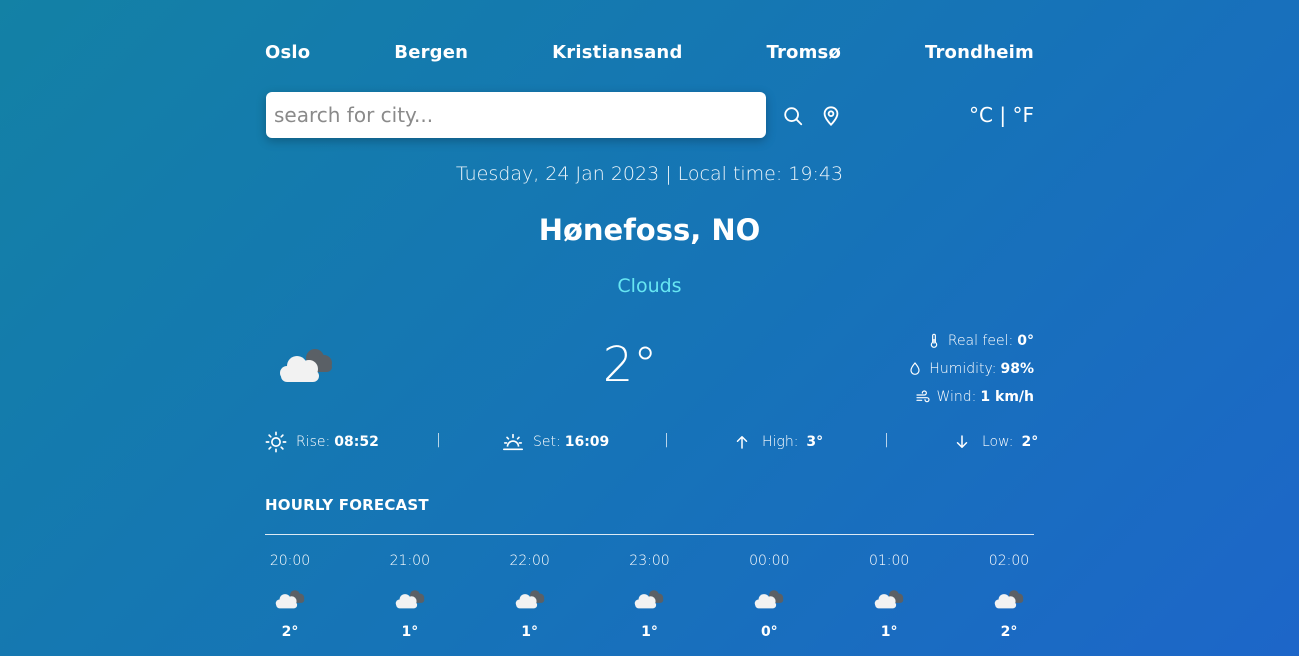 Image resolution: width=1299 pixels, height=656 pixels. Describe the element at coordinates (529, 561) in the screenshot. I see `forecast-time: 22:00` at that location.